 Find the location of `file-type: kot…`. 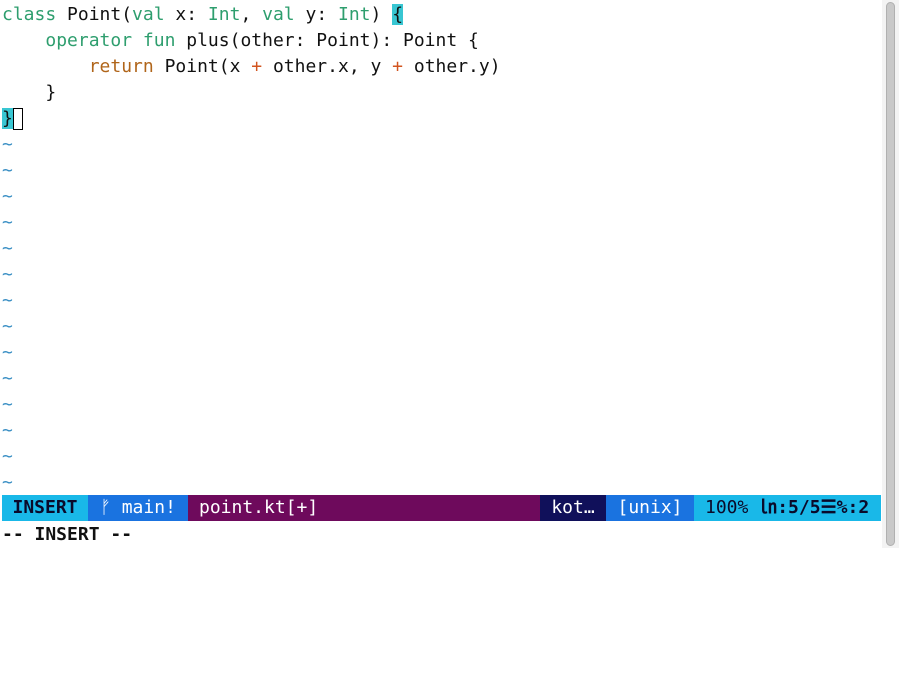

file-type: kot… is located at coordinates (573, 508).